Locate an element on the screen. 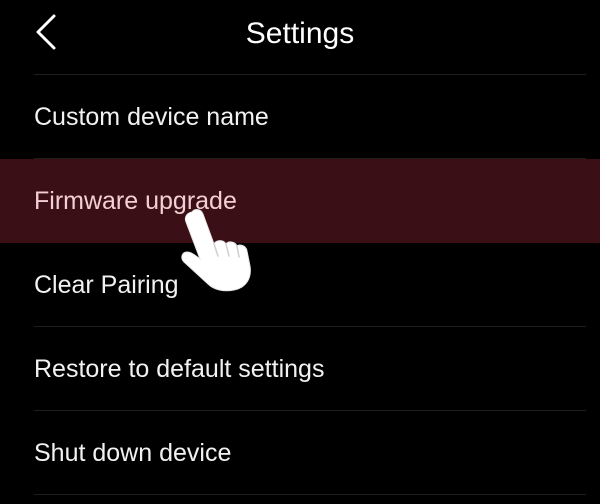 This screenshot has height=504, width=600. header-bar: Settings is located at coordinates (300, 37).